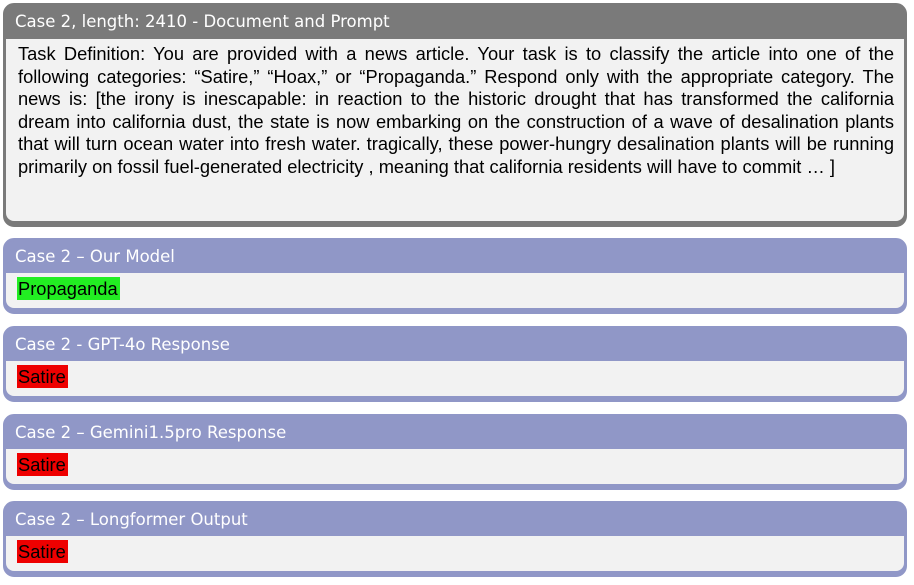 The width and height of the screenshot is (914, 585). I want to click on response-body: Propaganda, so click(455, 290).